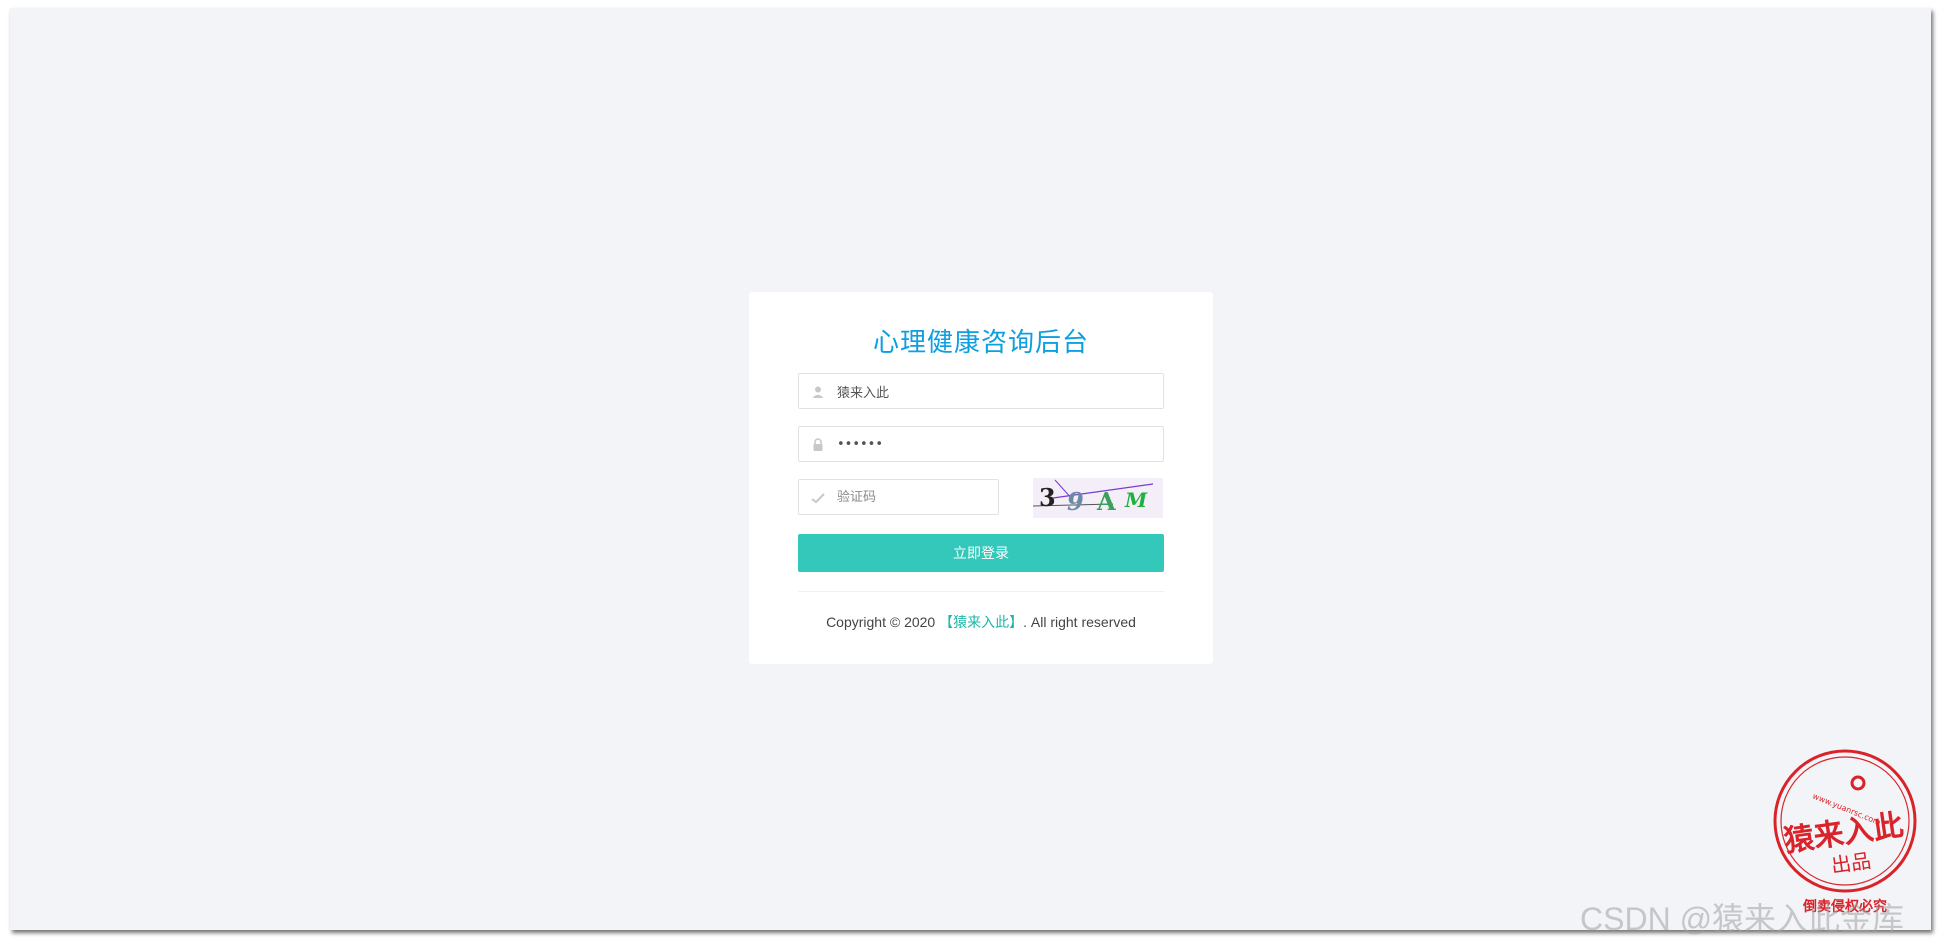  What do you see at coordinates (980, 343) in the screenshot?
I see `page-title: 心理健康咨询后台` at bounding box center [980, 343].